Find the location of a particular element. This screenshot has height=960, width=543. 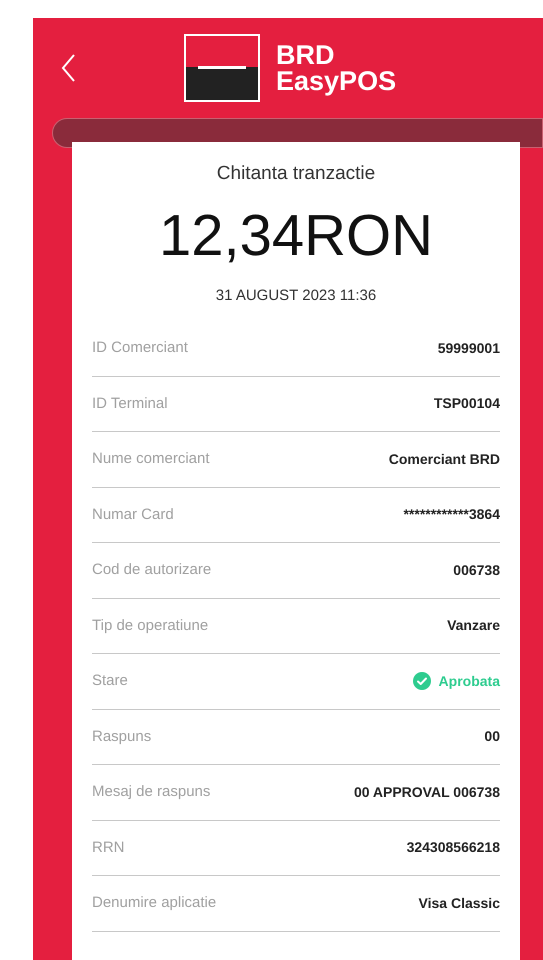

row-label: Tip de operatiune is located at coordinates (150, 626).